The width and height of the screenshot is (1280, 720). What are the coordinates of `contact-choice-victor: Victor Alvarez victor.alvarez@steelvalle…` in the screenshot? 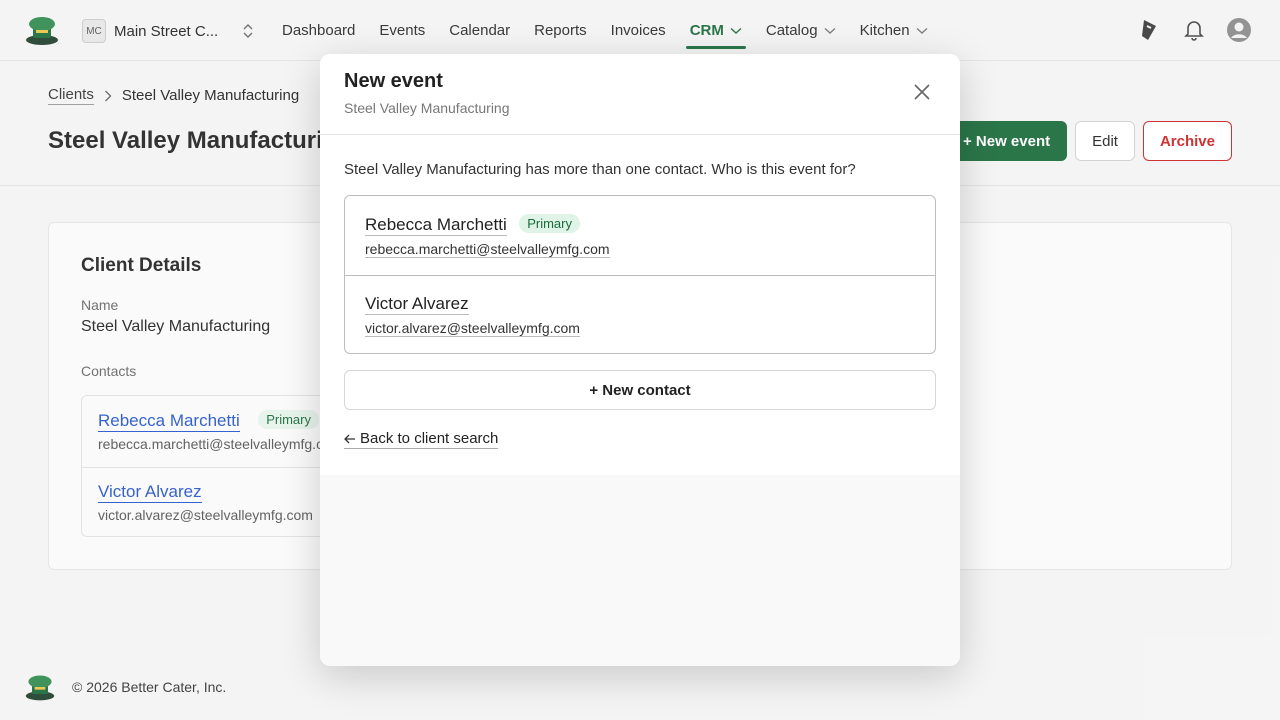 It's located at (640, 314).